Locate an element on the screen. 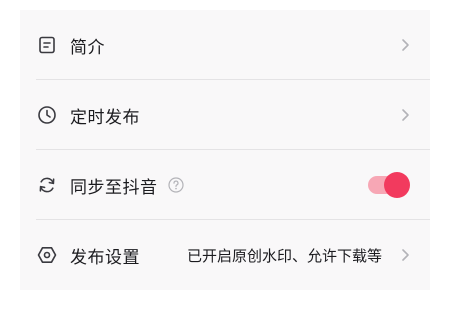 Image resolution: width=450 pixels, height=322 pixels. publish-settings-value: 已开启原创水印、允许下载等 is located at coordinates (284, 255).